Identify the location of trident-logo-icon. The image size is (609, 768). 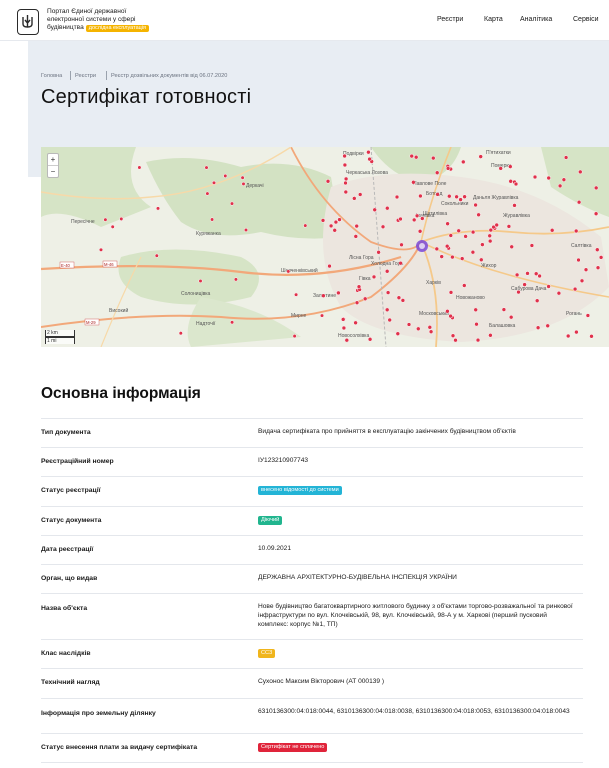
(28, 22).